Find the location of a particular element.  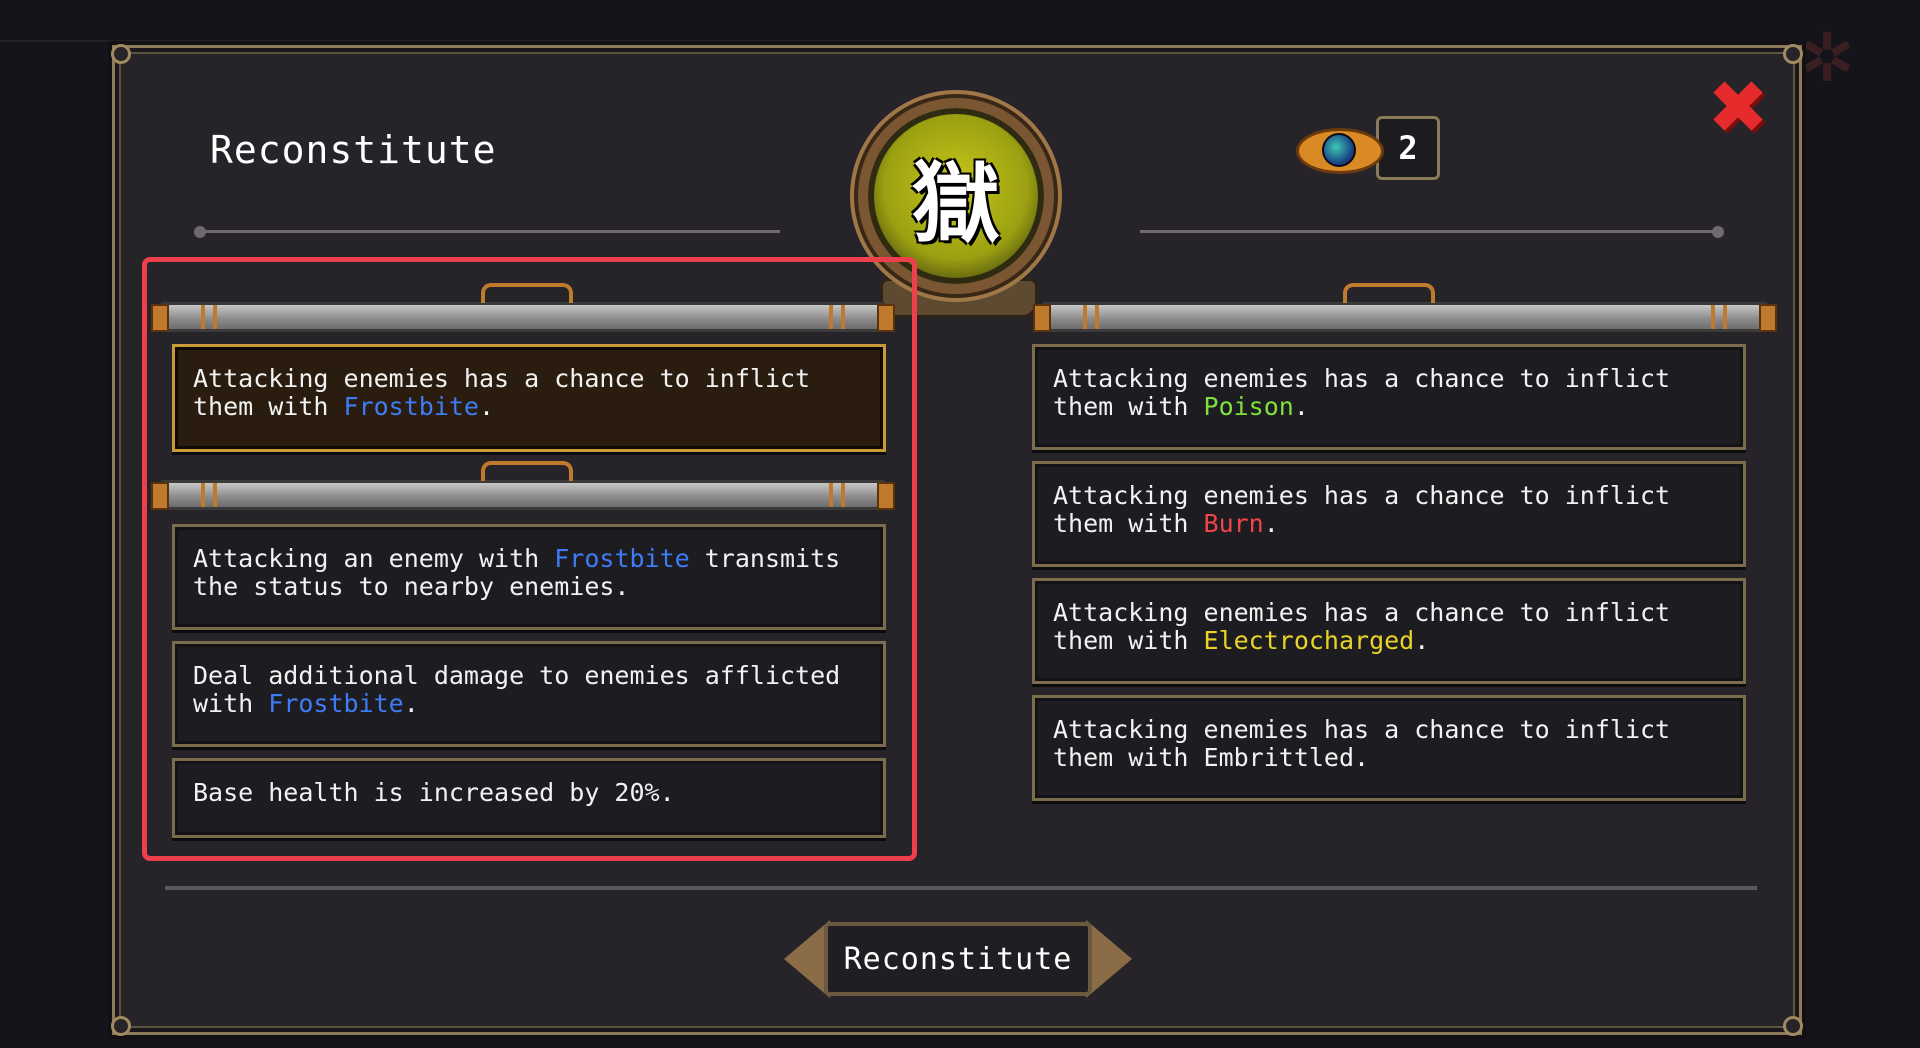

status-keyword-burn: Burn is located at coordinates (1233, 523).